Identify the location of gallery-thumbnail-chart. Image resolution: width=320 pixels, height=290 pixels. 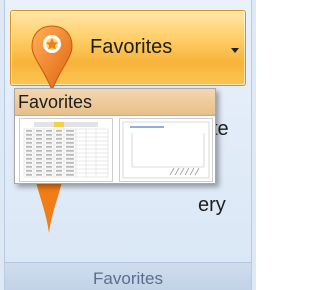
(166, 150).